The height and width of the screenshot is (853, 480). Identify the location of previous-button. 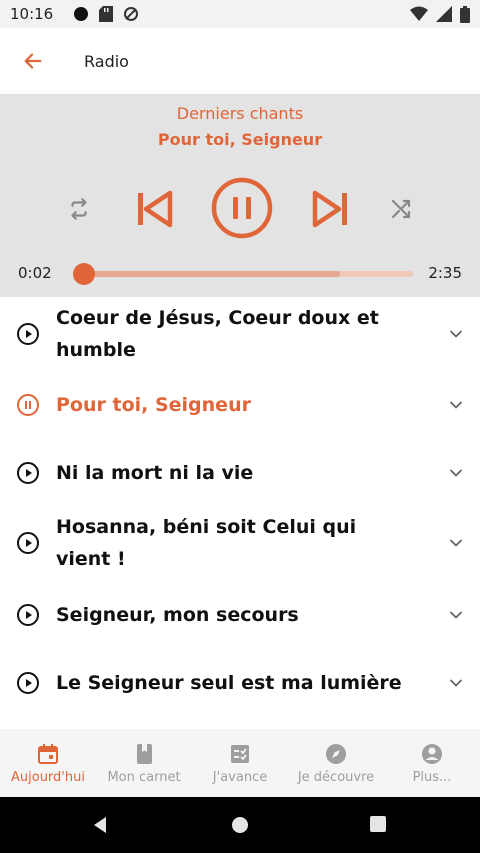
(154, 209).